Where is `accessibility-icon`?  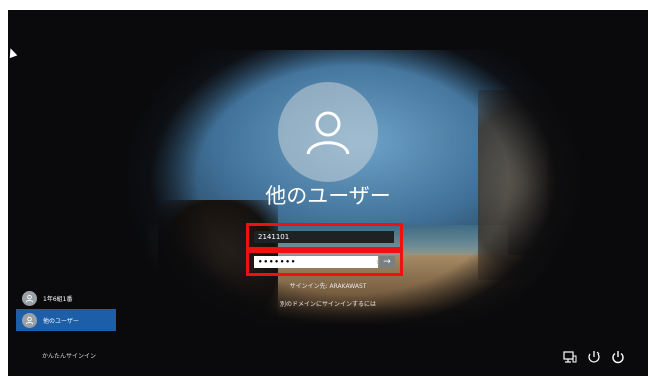 accessibility-icon is located at coordinates (594, 357).